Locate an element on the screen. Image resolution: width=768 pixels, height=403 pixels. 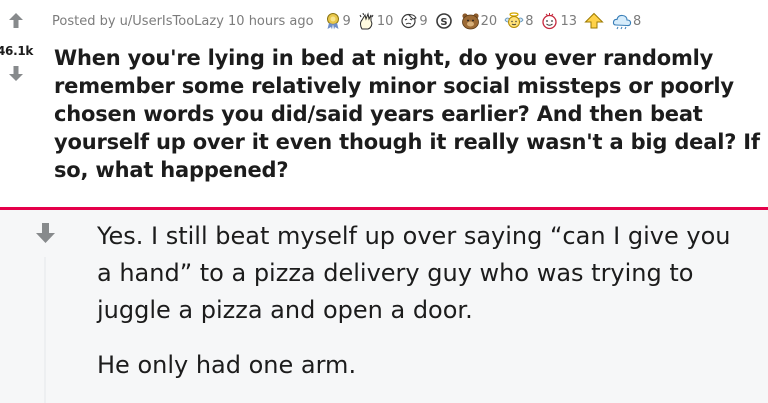
arrow-up-award-icon is located at coordinates (594, 20).